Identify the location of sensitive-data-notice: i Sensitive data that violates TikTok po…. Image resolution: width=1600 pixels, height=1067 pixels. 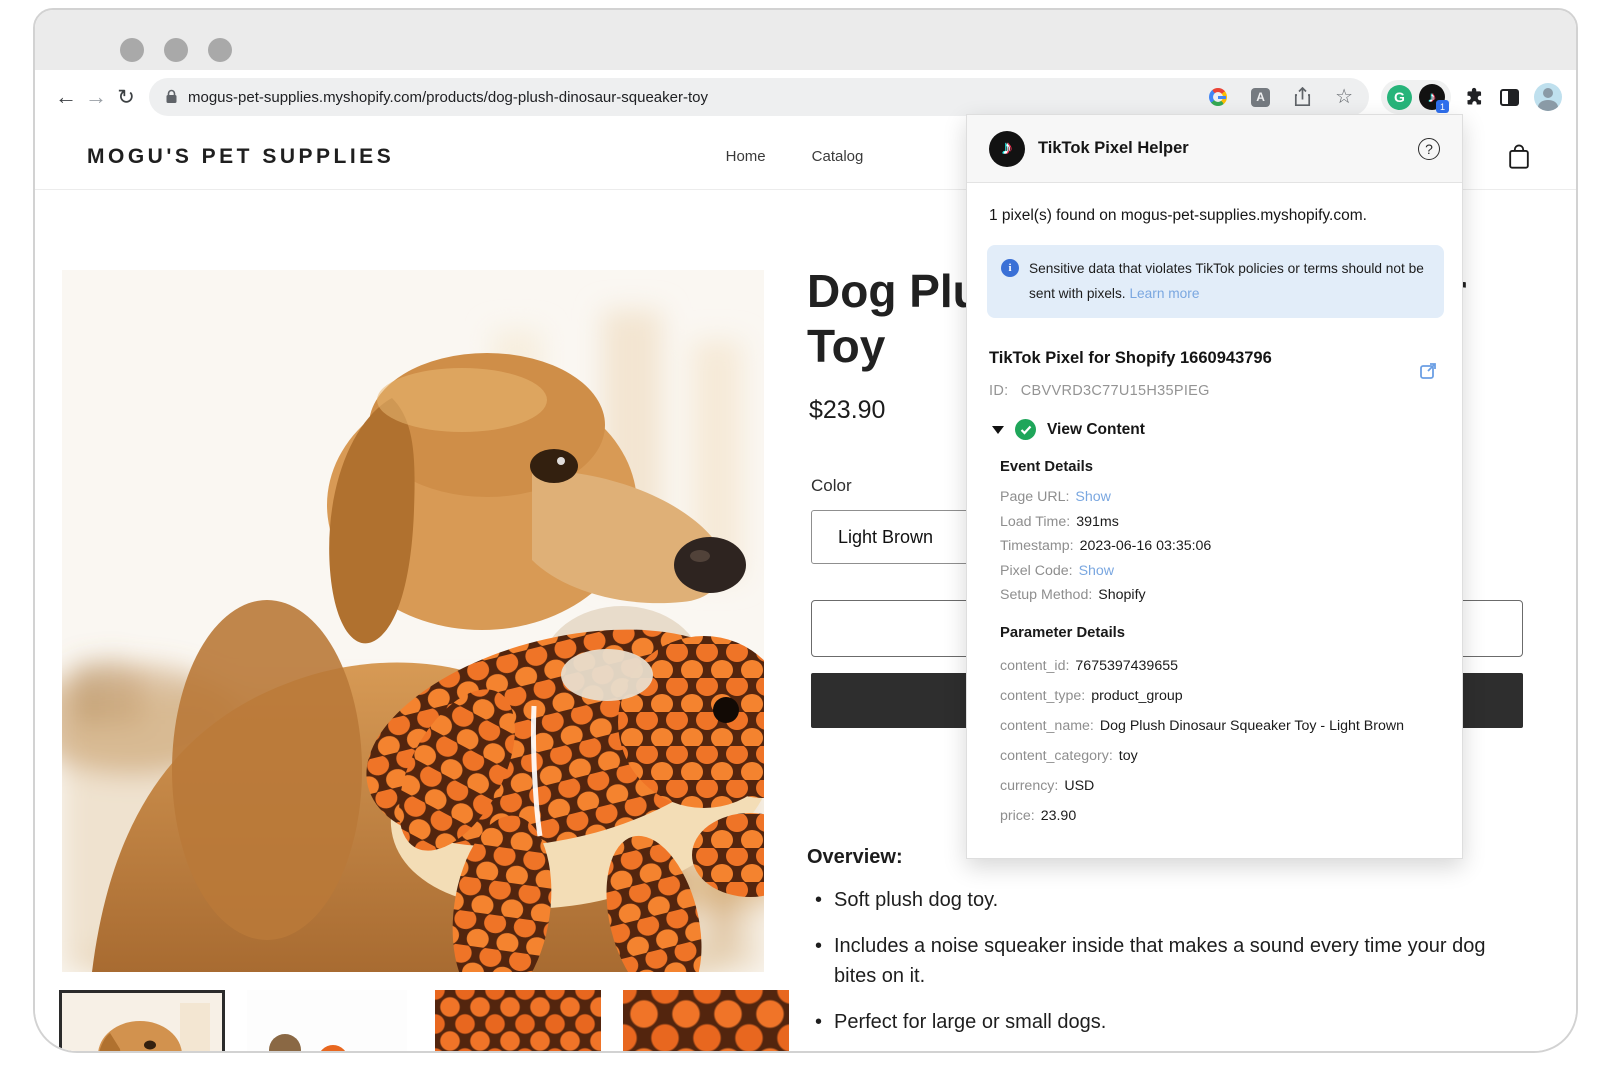
(1215, 282).